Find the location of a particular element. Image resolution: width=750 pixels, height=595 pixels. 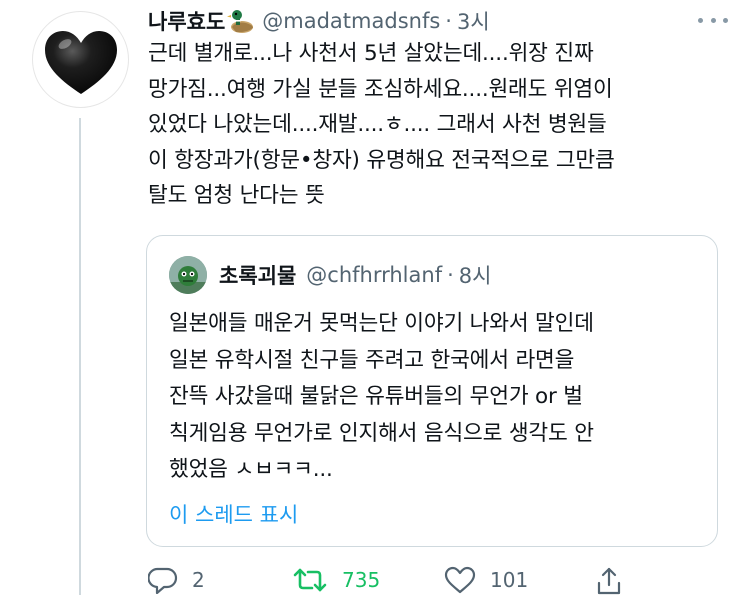

like-count: 101 is located at coordinates (509, 580).